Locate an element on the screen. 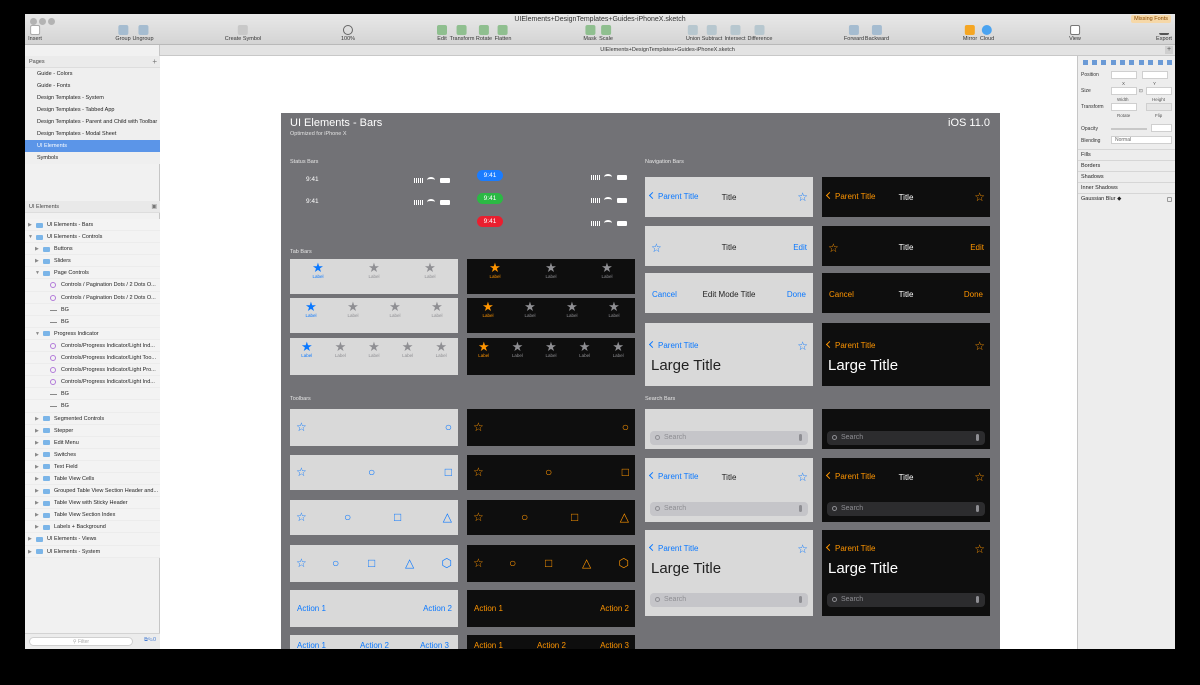 The height and width of the screenshot is (685, 1200). toolbar-2-actions: Action 1 Action 2 is located at coordinates (374, 608).